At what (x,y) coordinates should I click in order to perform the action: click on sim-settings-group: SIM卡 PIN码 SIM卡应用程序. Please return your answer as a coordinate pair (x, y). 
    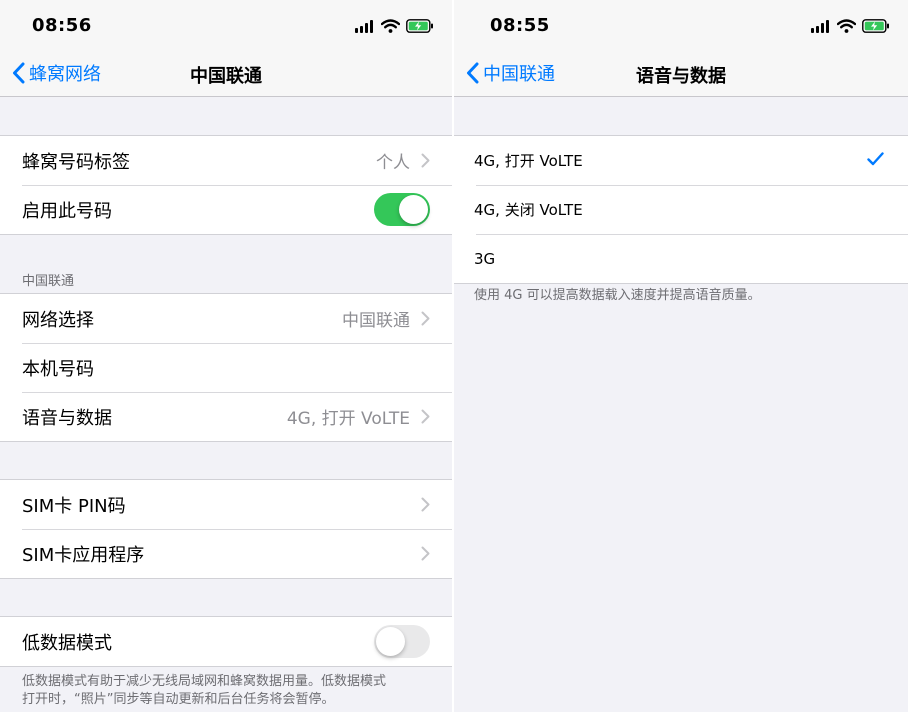
    Looking at the image, I should click on (226, 529).